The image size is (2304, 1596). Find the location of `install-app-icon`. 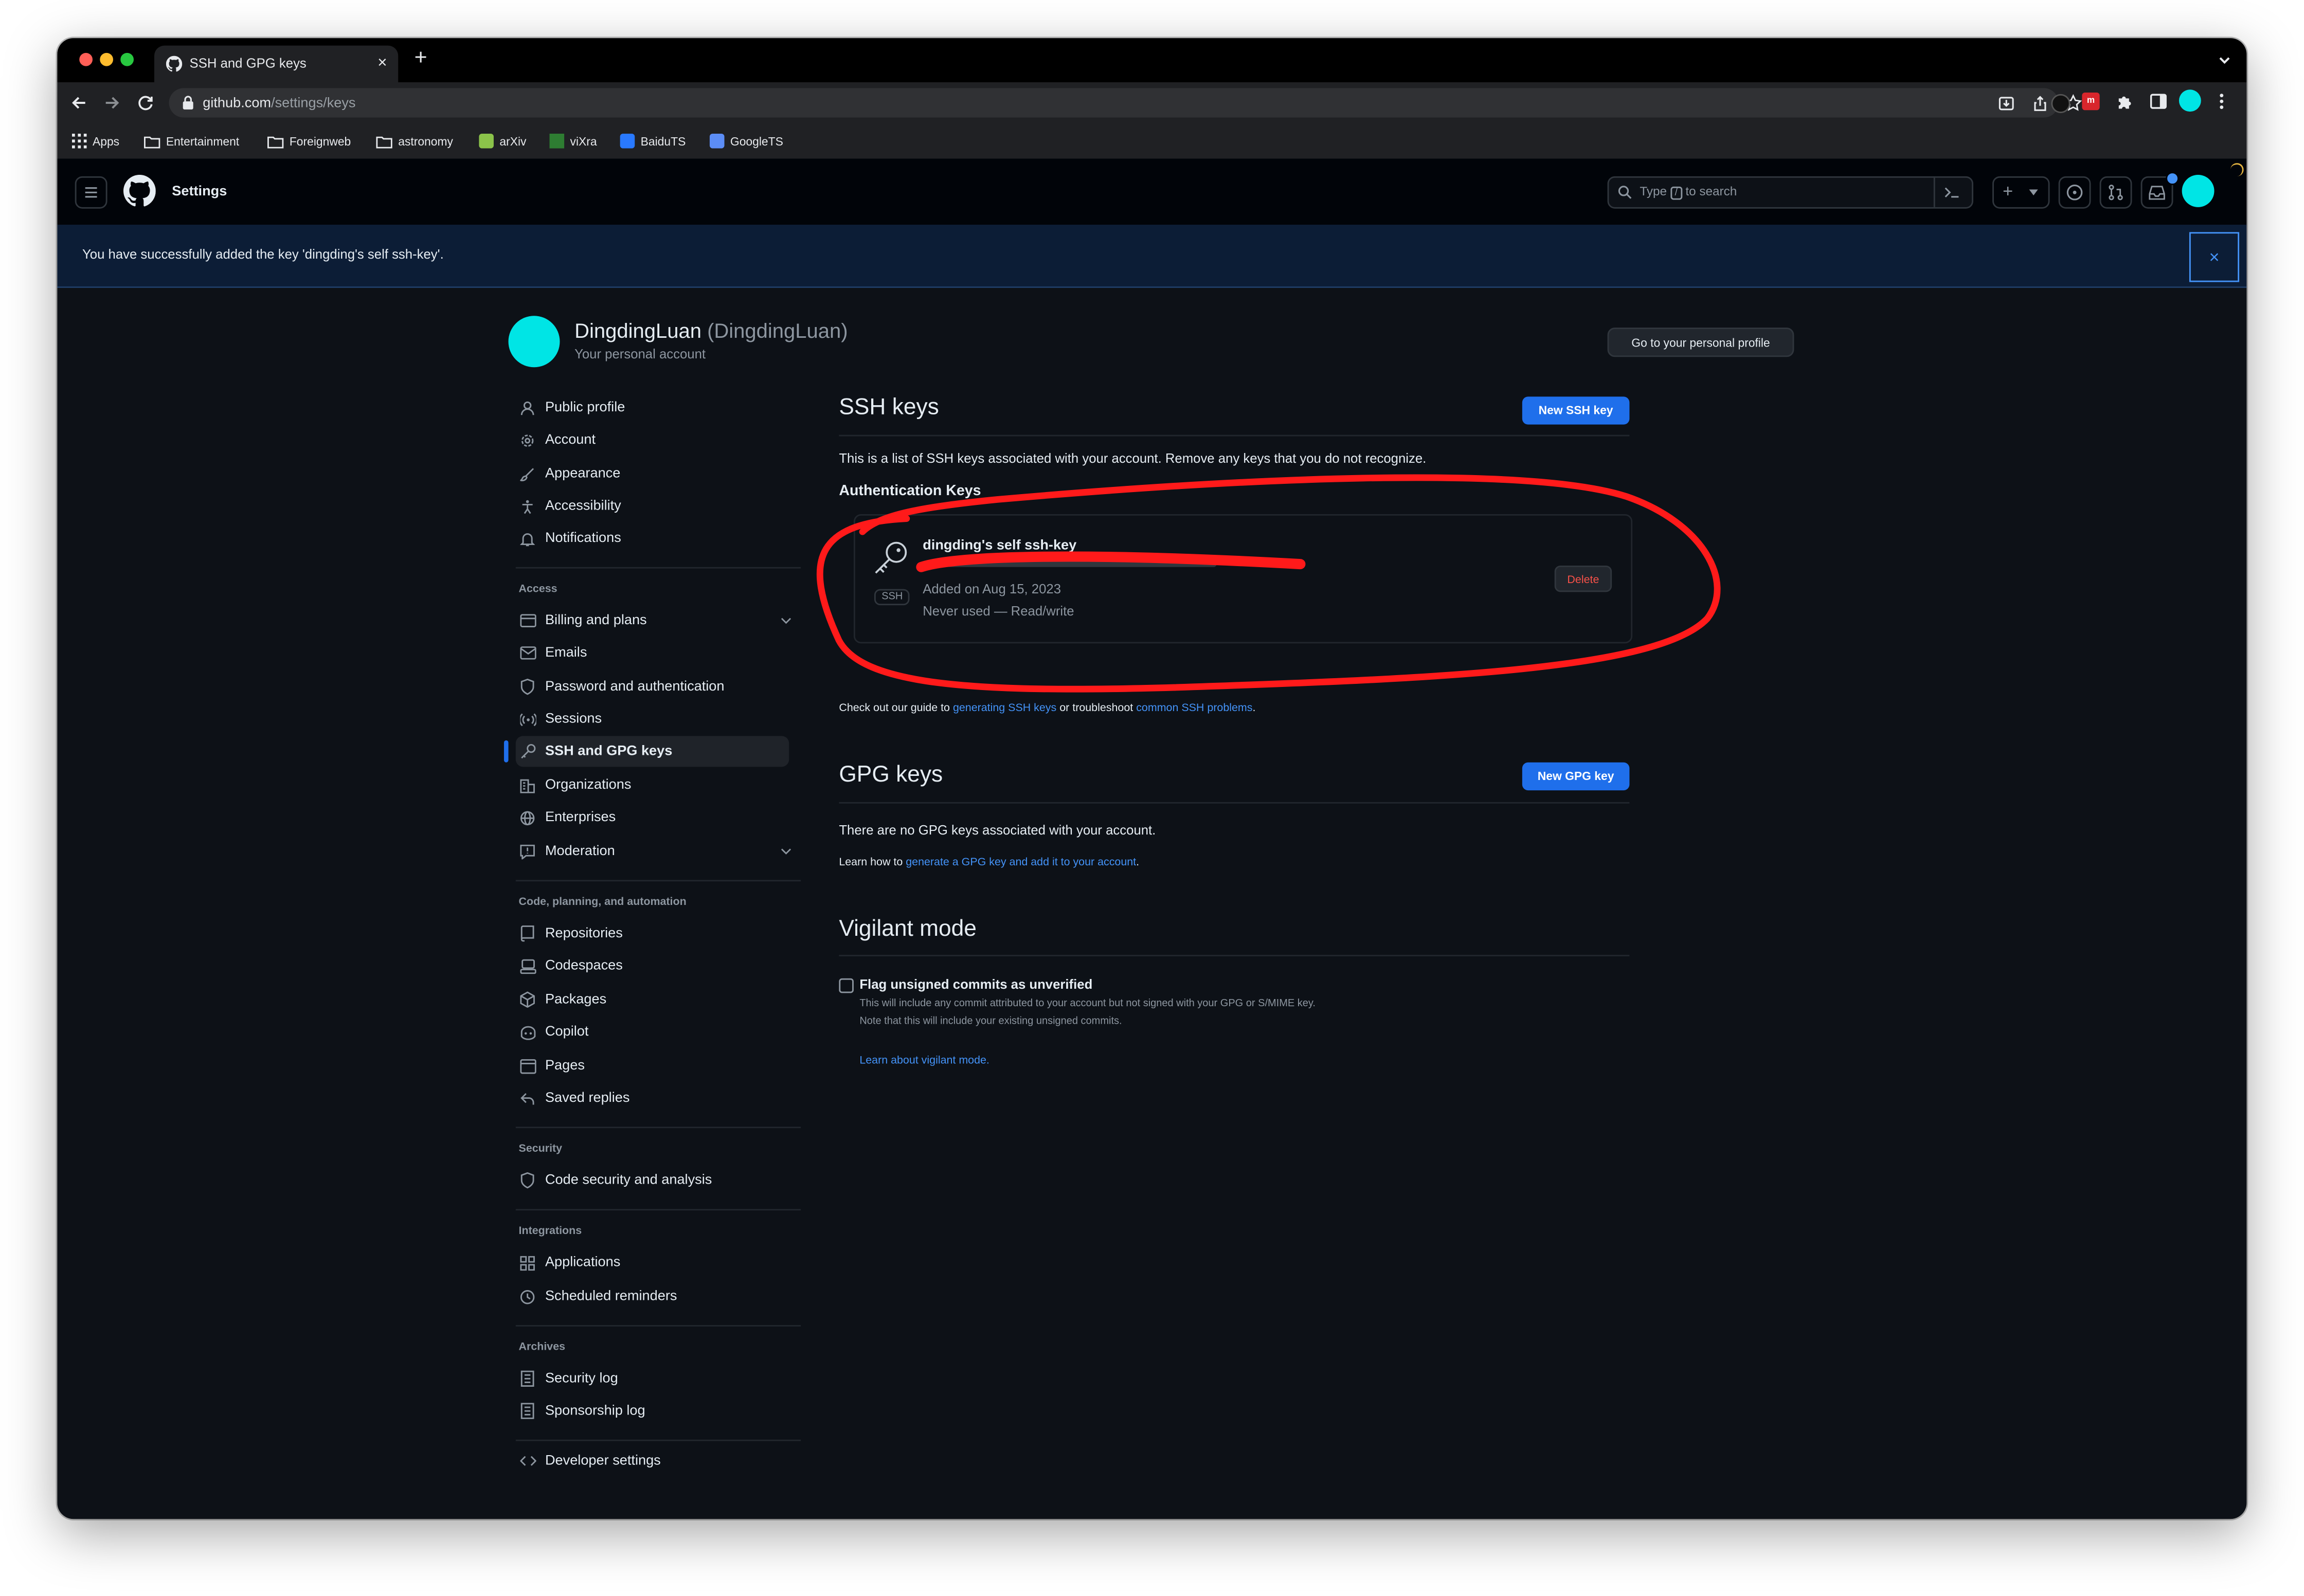

install-app-icon is located at coordinates (2006, 104).